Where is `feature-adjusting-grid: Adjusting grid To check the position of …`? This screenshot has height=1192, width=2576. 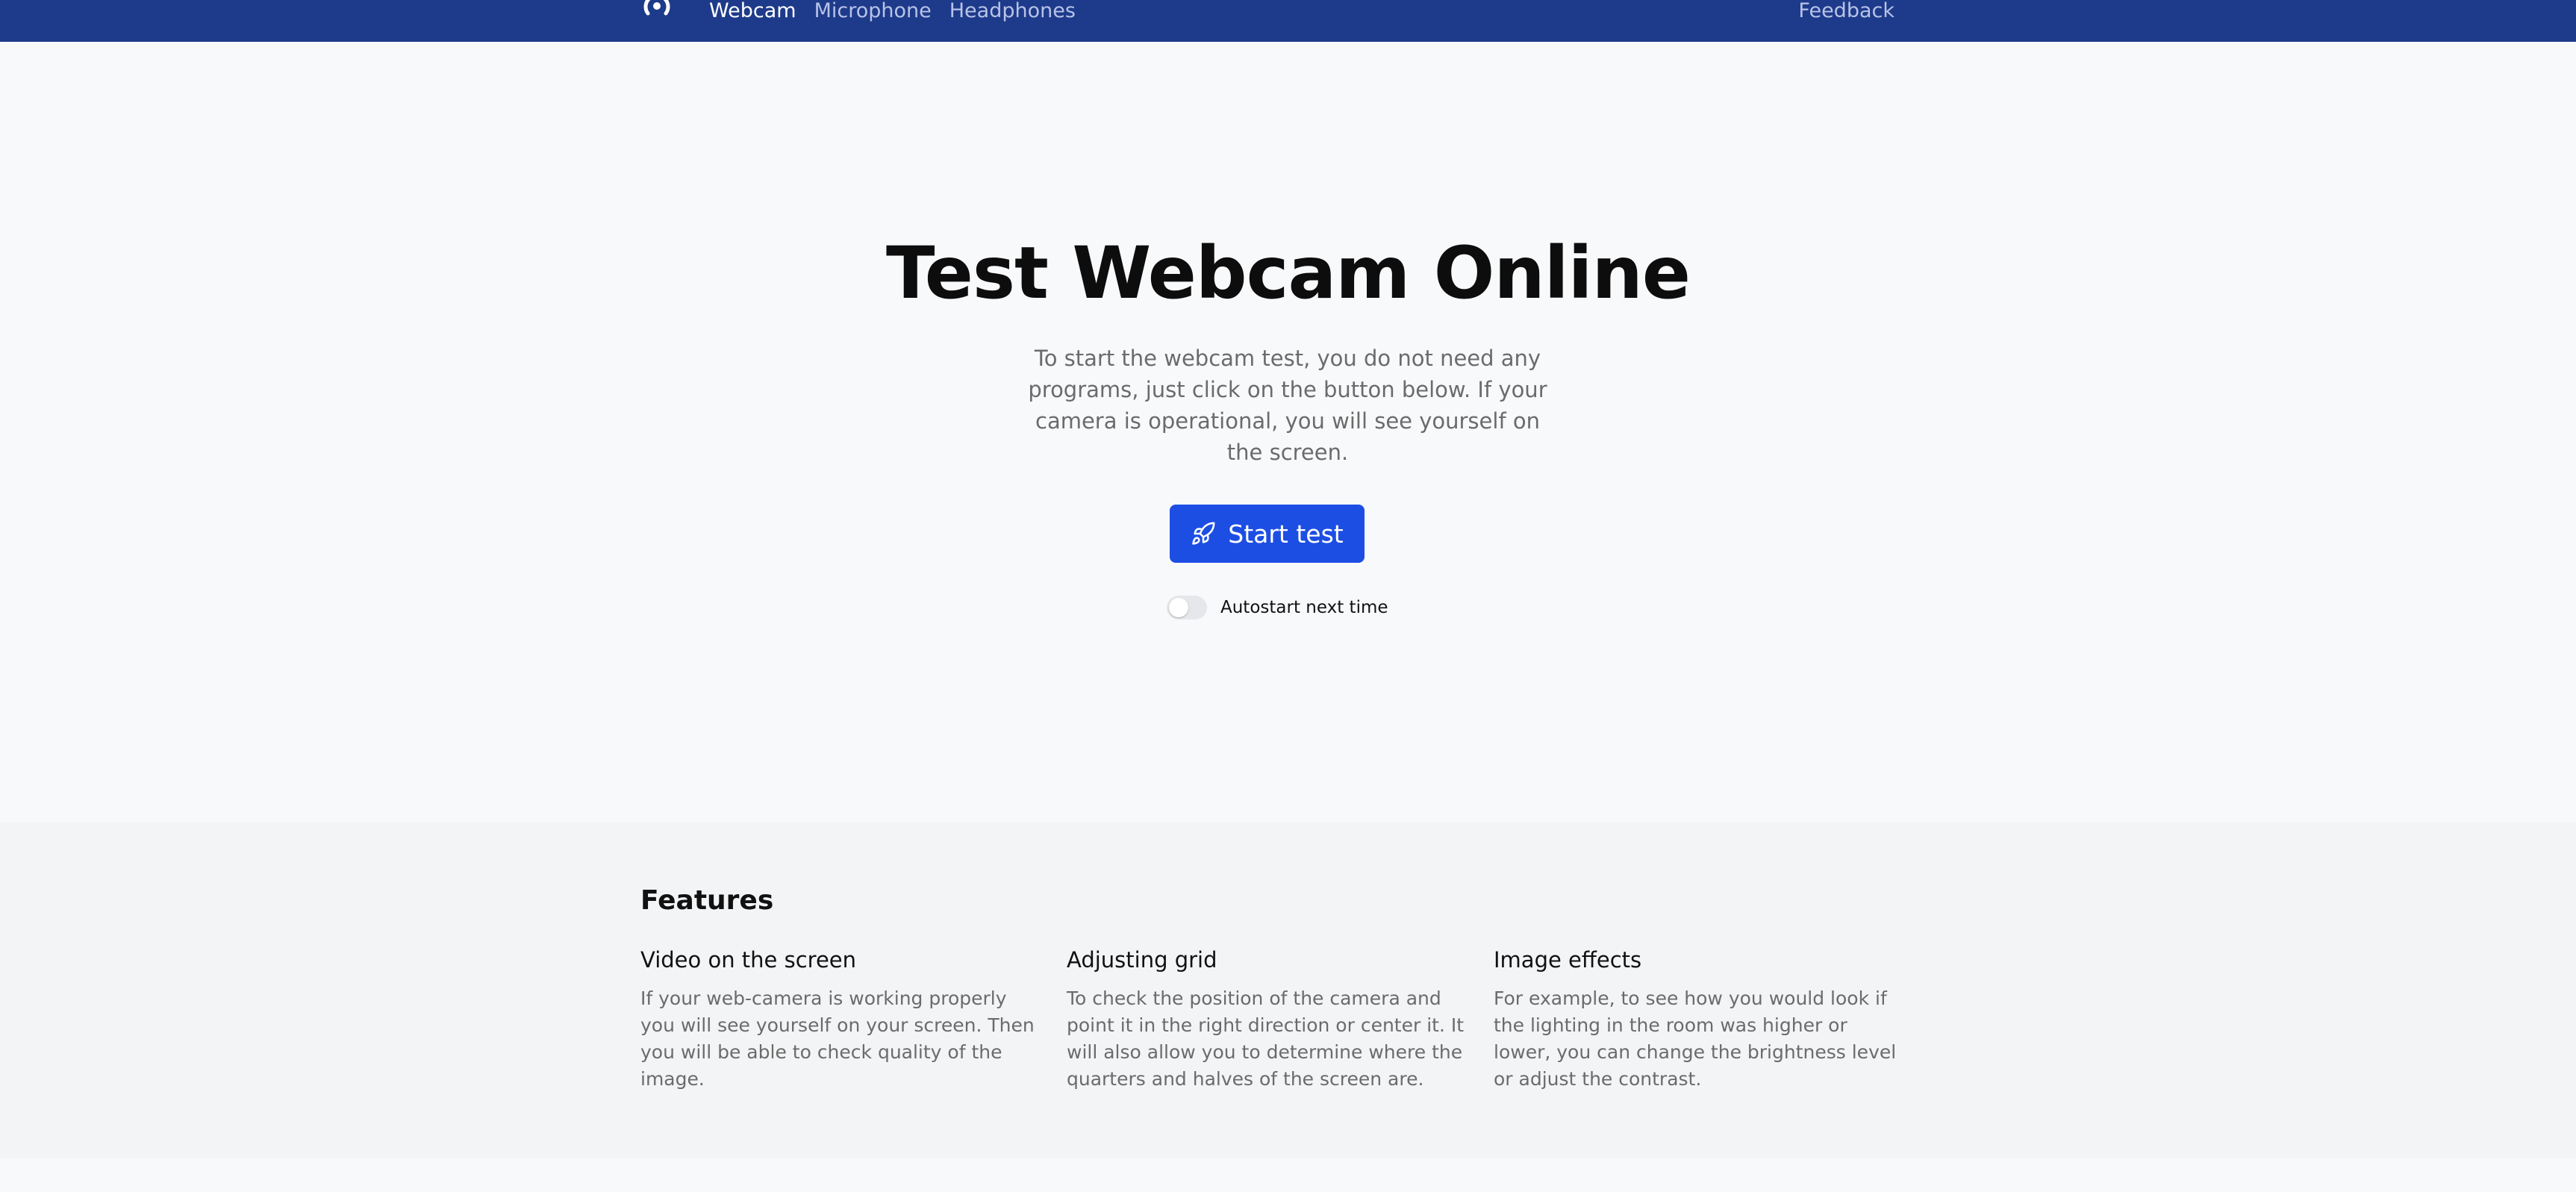 feature-adjusting-grid: Adjusting grid To check the position of … is located at coordinates (1268, 1019).